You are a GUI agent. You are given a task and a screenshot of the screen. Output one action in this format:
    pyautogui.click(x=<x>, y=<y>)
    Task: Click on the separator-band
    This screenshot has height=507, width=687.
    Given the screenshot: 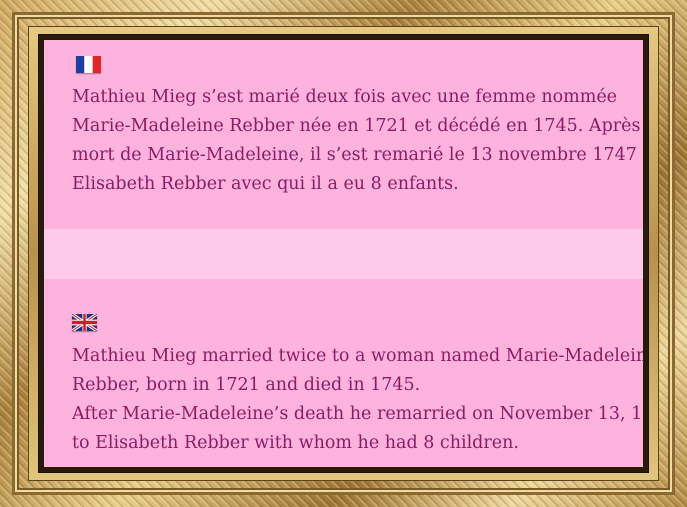 What is the action you would take?
    pyautogui.click(x=343, y=254)
    